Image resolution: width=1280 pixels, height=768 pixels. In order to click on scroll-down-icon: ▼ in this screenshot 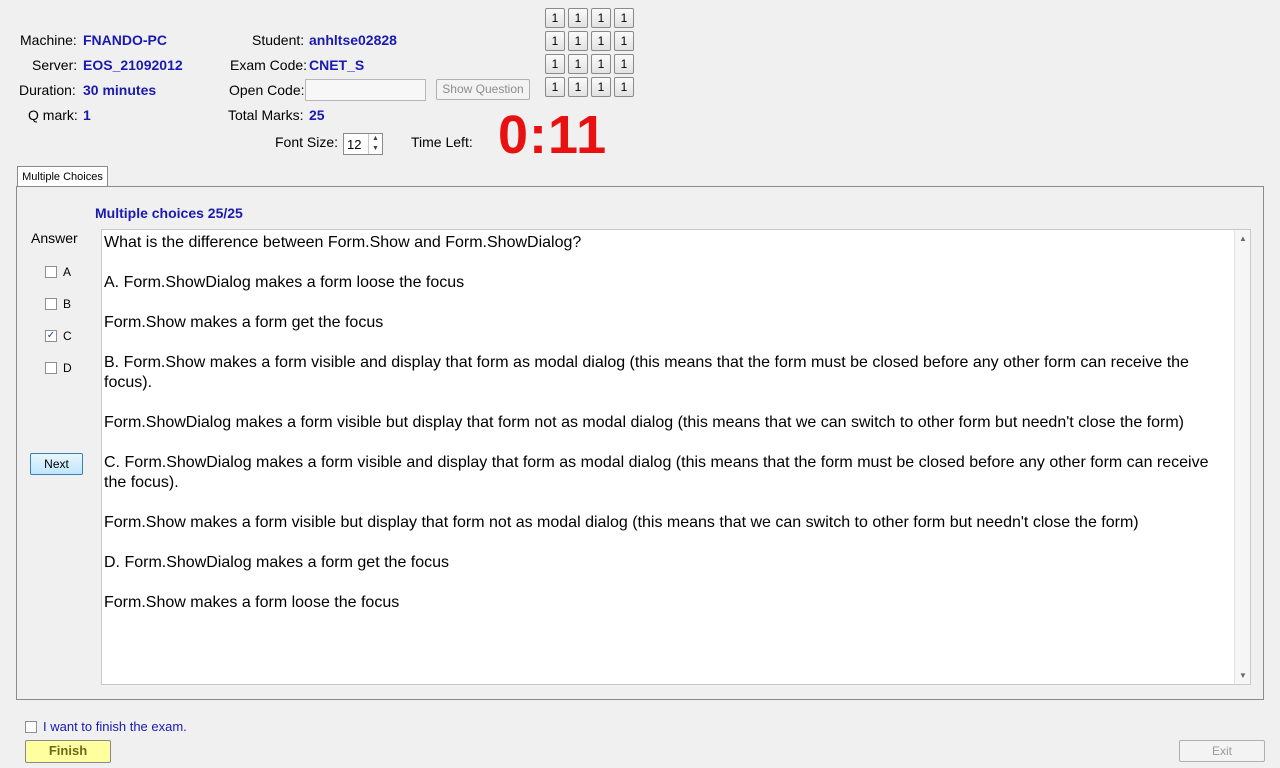, I will do `click(1243, 675)`.